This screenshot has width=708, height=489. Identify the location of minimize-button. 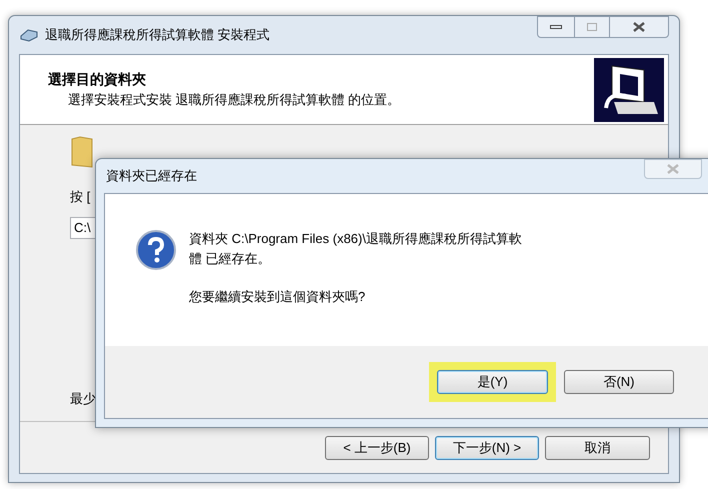
(556, 27).